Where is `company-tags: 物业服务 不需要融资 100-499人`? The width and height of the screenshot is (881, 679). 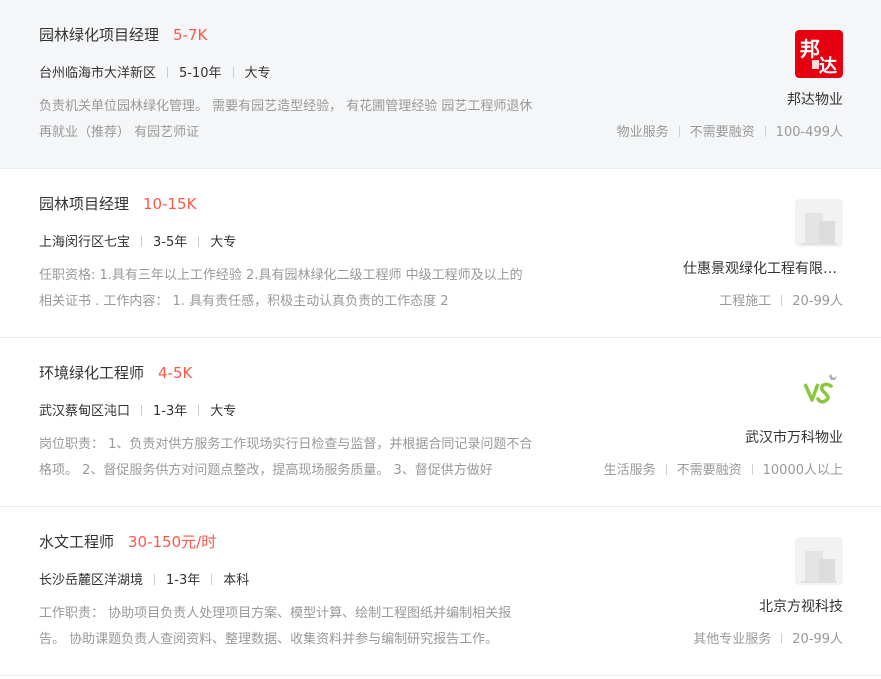
company-tags: 物业服务 不需要融资 100-499人 is located at coordinates (730, 130).